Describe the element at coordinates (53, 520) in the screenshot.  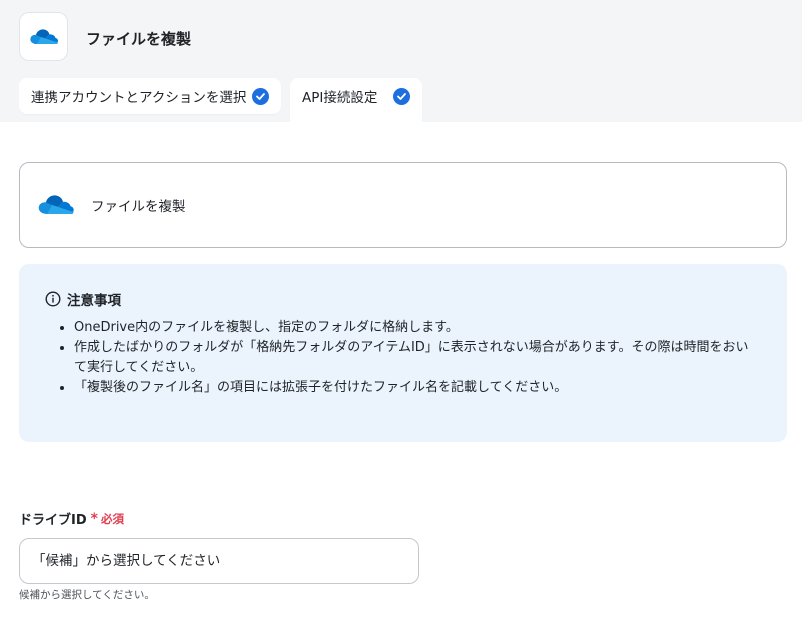
I see `field-label-text: ドライブID` at that location.